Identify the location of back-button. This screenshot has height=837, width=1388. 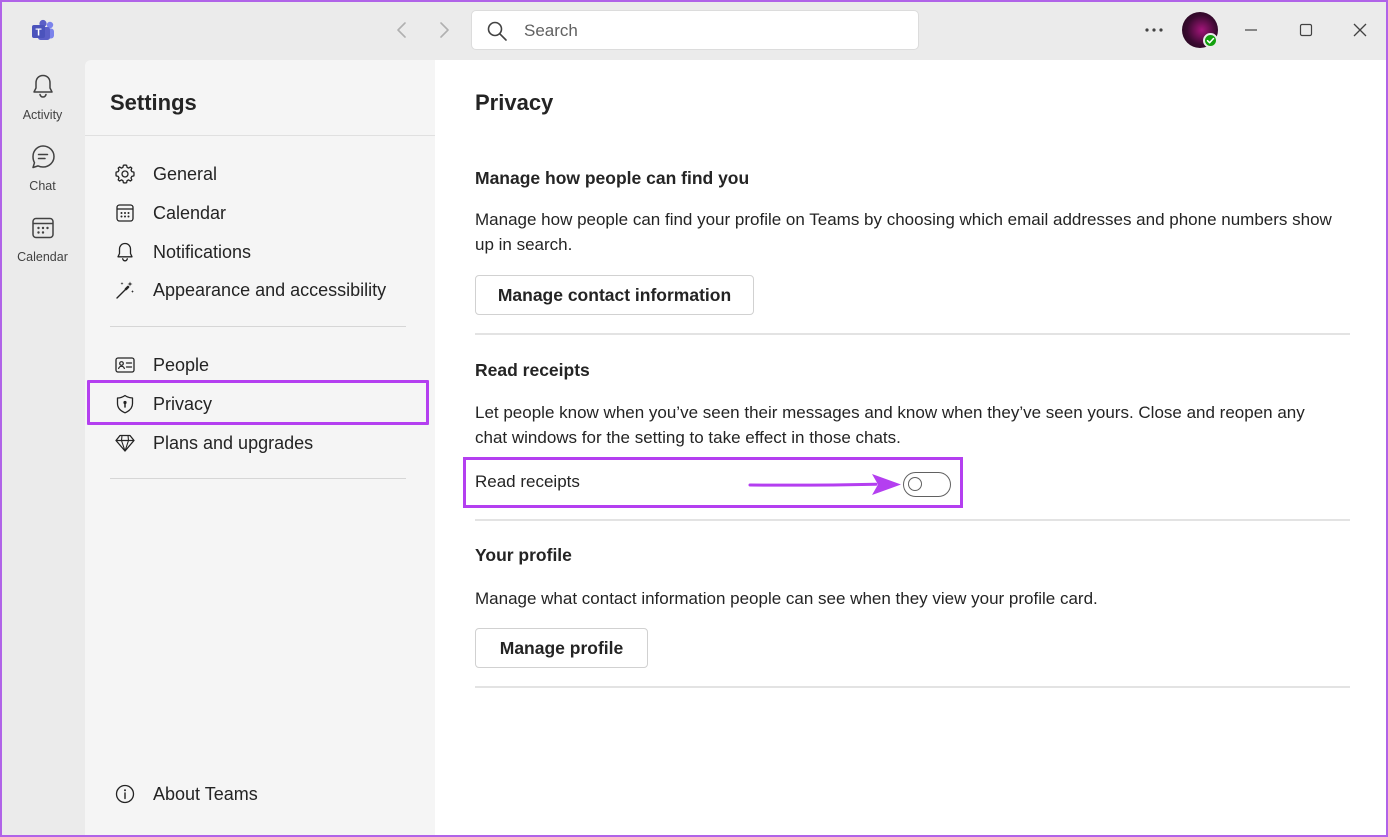
(402, 30).